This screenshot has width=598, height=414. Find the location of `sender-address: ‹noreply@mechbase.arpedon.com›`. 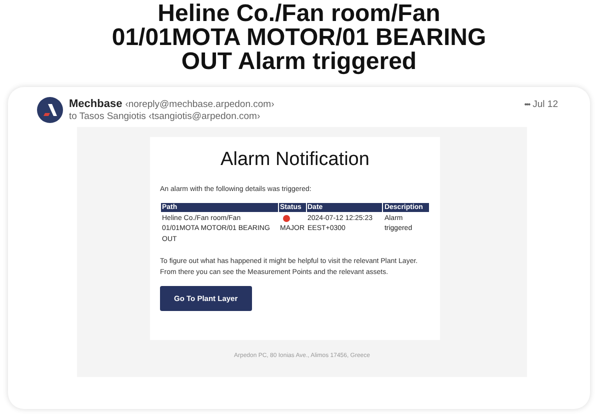

sender-address: ‹noreply@mechbase.arpedon.com› is located at coordinates (199, 104).